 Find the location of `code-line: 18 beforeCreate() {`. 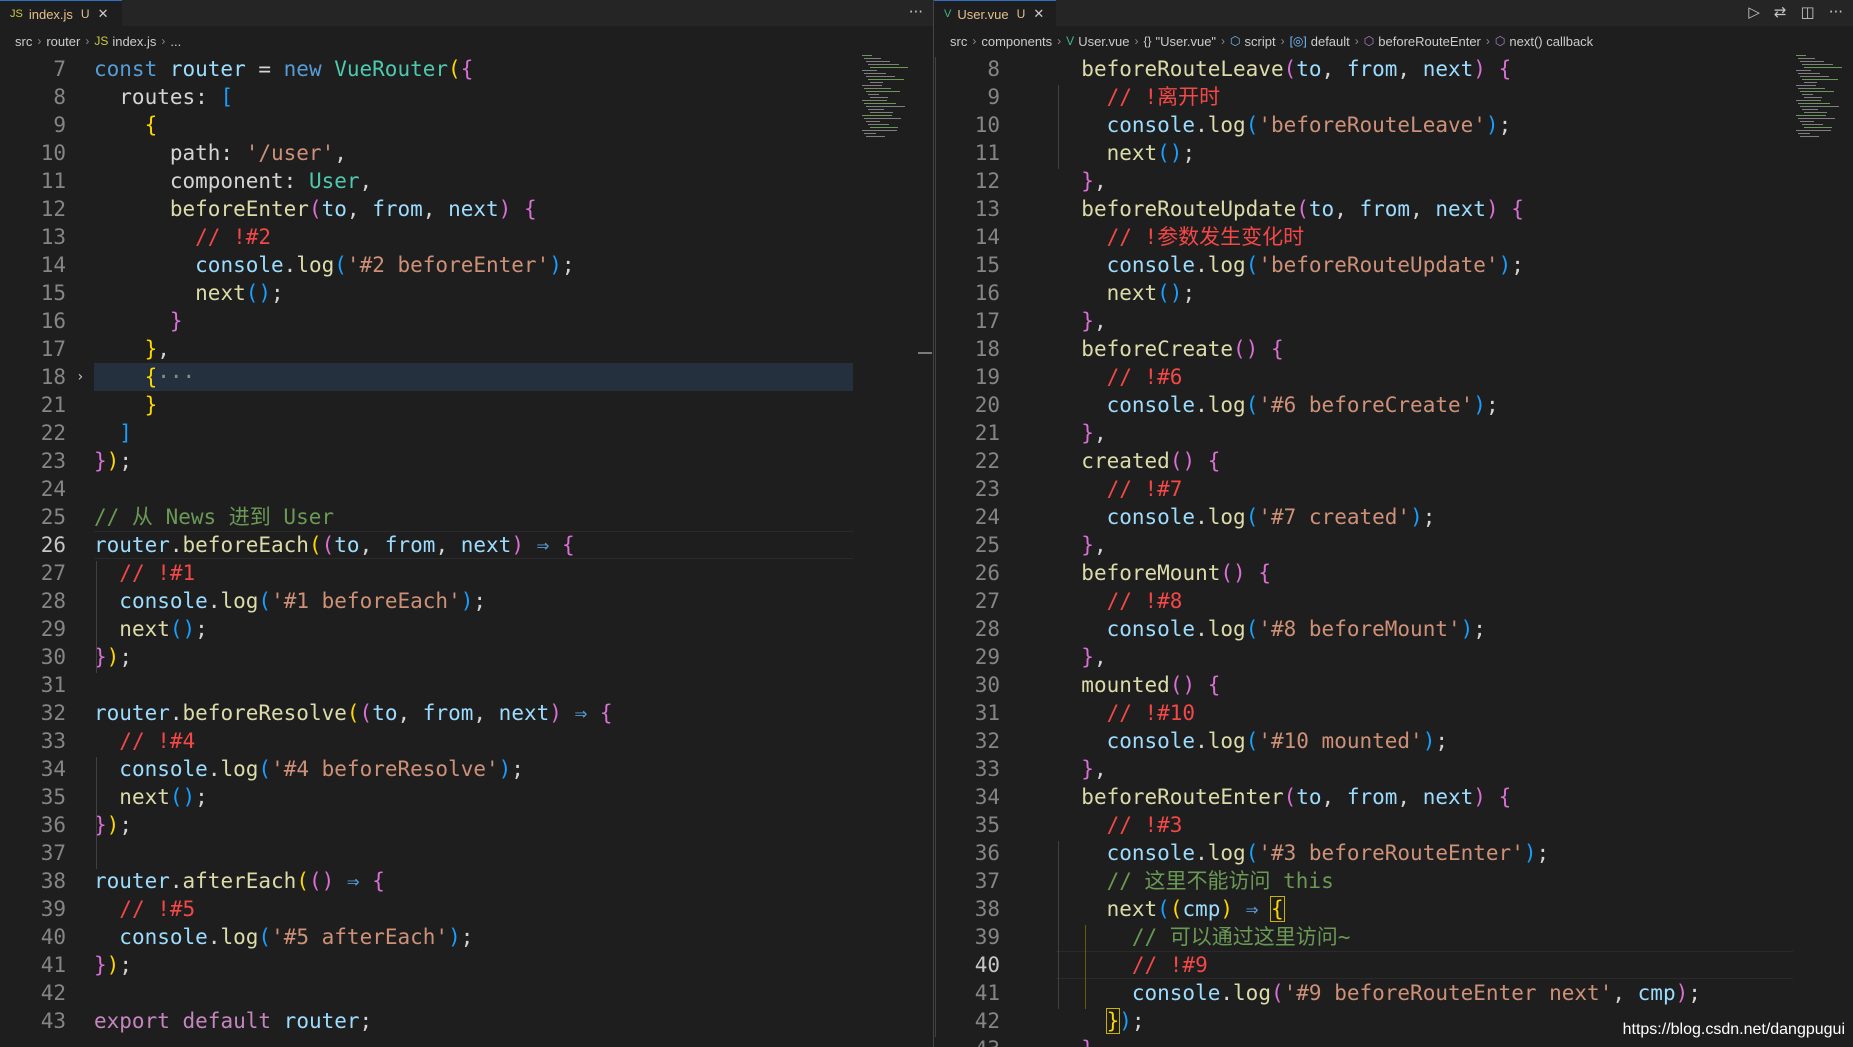

code-line: 18 beforeCreate() { is located at coordinates (1393, 349).